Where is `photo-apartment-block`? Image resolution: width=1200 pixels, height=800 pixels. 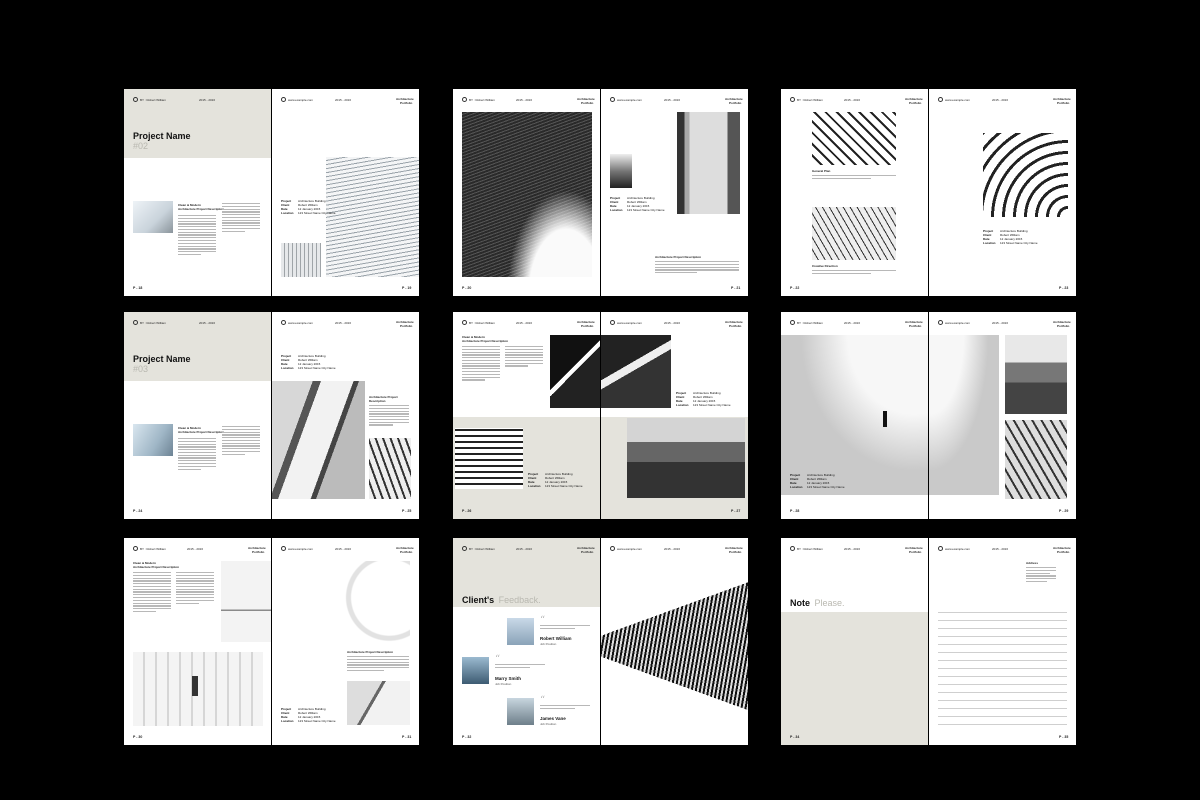 photo-apartment-block is located at coordinates (489, 458).